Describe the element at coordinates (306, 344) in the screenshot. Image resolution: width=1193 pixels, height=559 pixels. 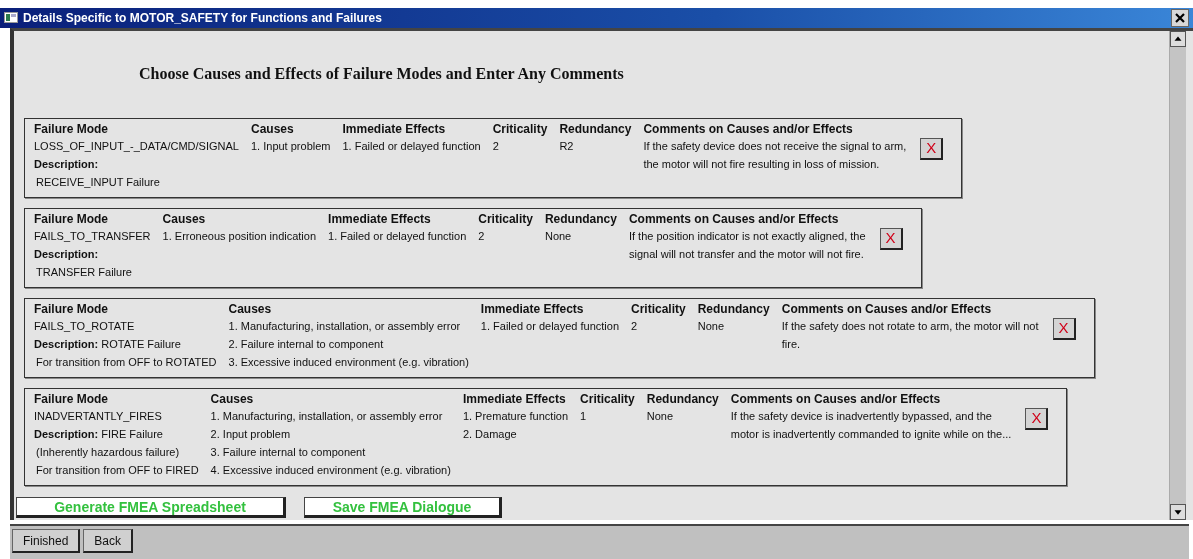
I see `cell-text: 2. Failure internal to component` at that location.